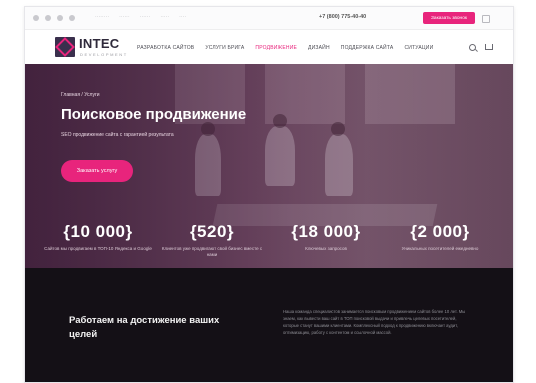 The width and height of the screenshot is (536, 383). What do you see at coordinates (80, 95) in the screenshot?
I see `breadcrumb: Главная / Услуги` at bounding box center [80, 95].